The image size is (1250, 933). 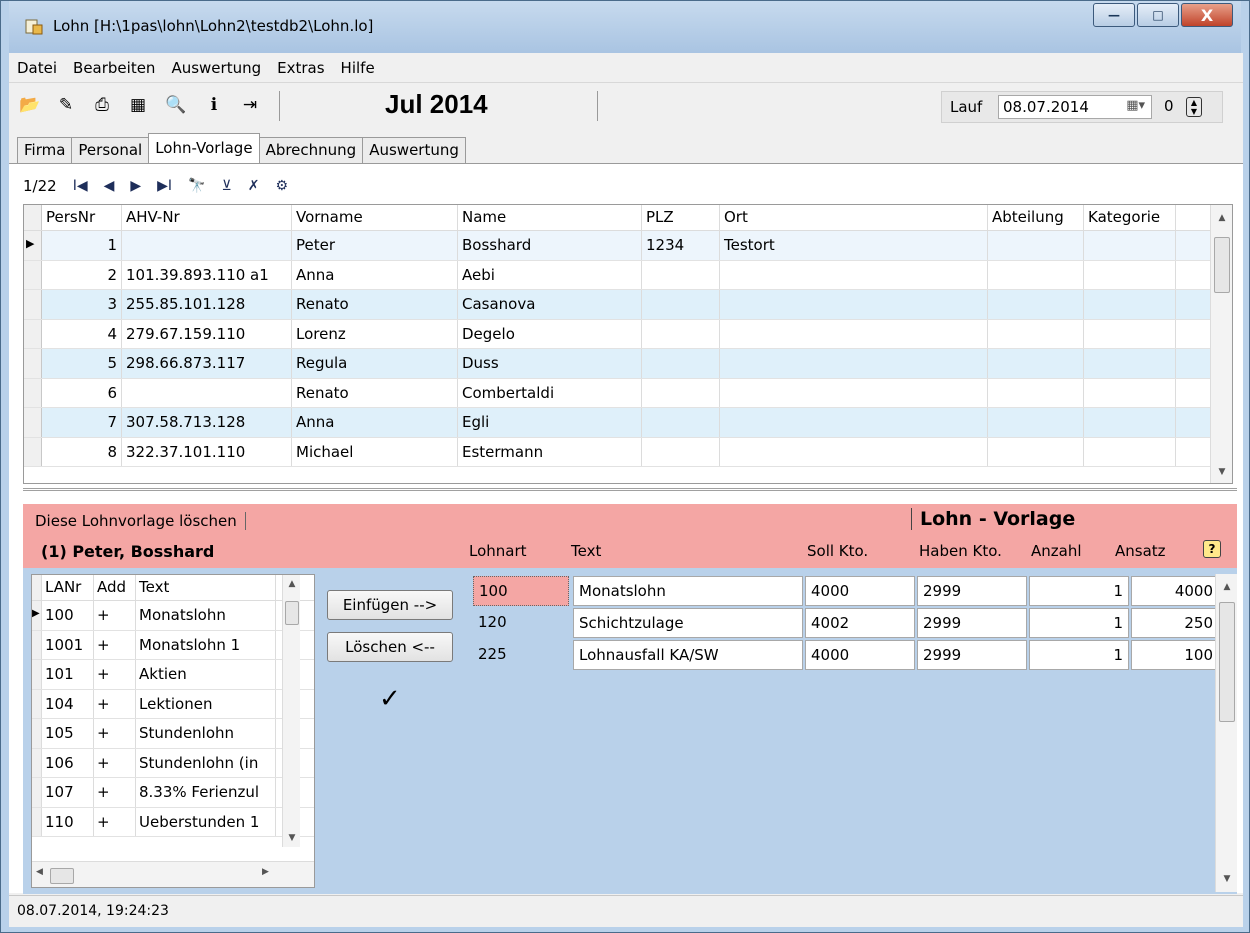 I want to click on cell-lanr: 100, so click(x=68, y=615).